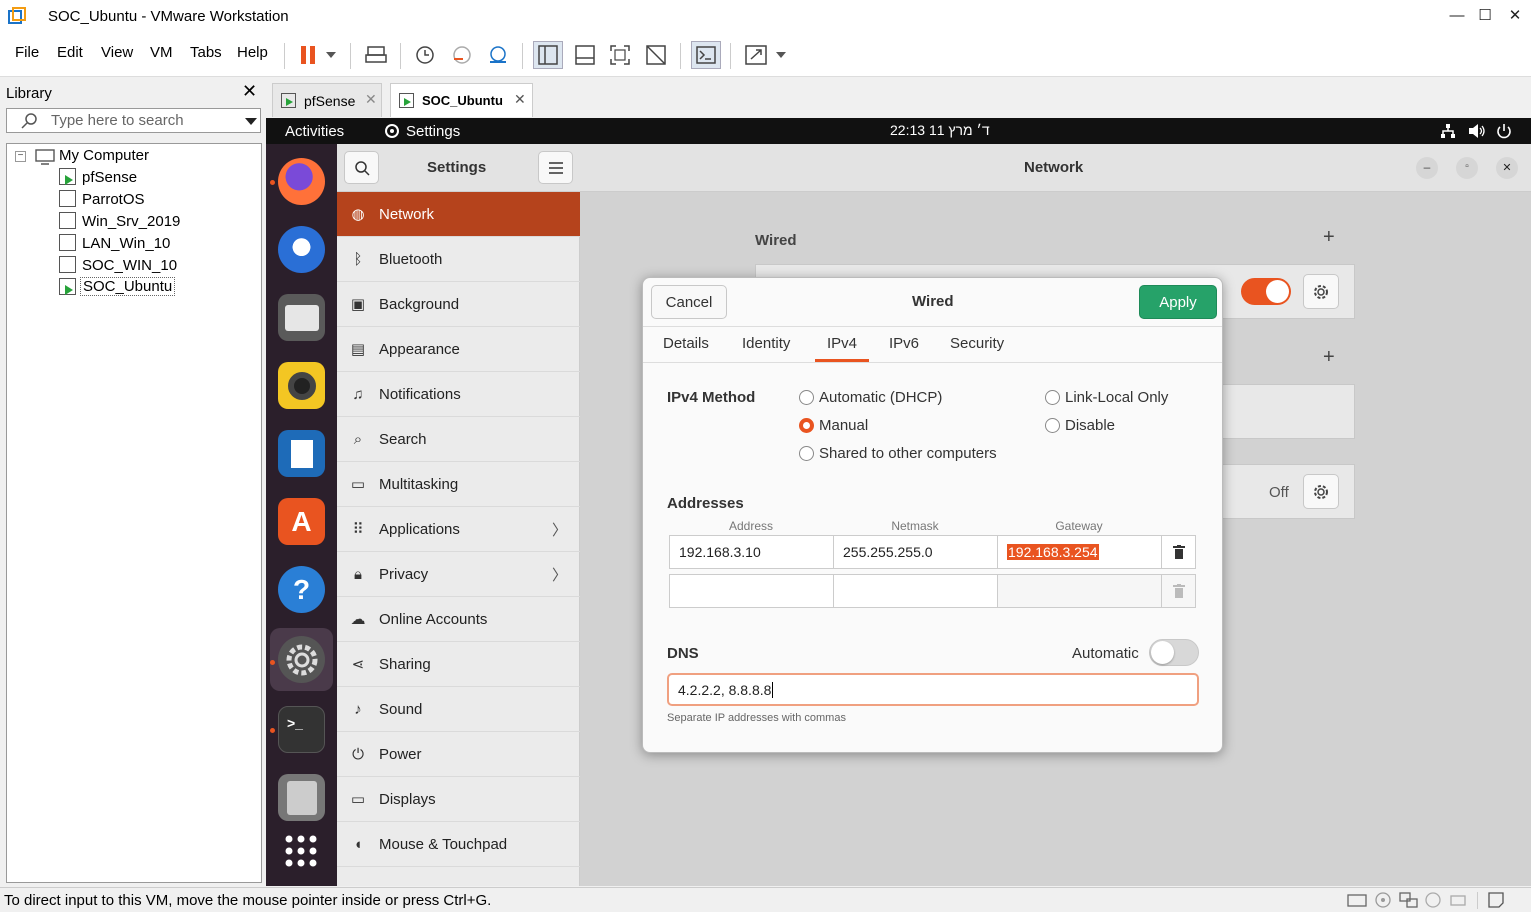  I want to click on netmask-field-empty, so click(915, 591).